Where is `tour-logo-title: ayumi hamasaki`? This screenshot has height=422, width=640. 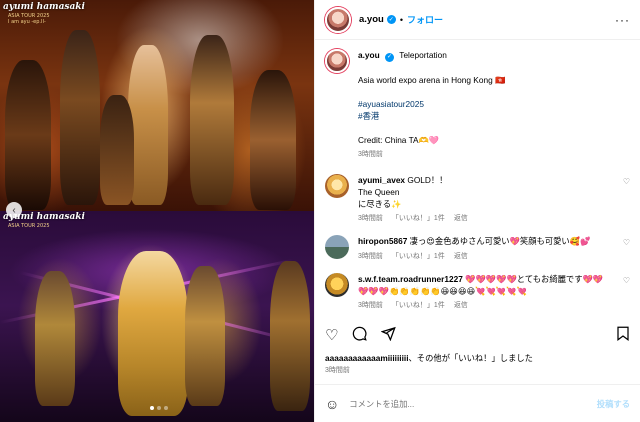
tour-logo-title: ayumi hamasaki is located at coordinates (44, 7).